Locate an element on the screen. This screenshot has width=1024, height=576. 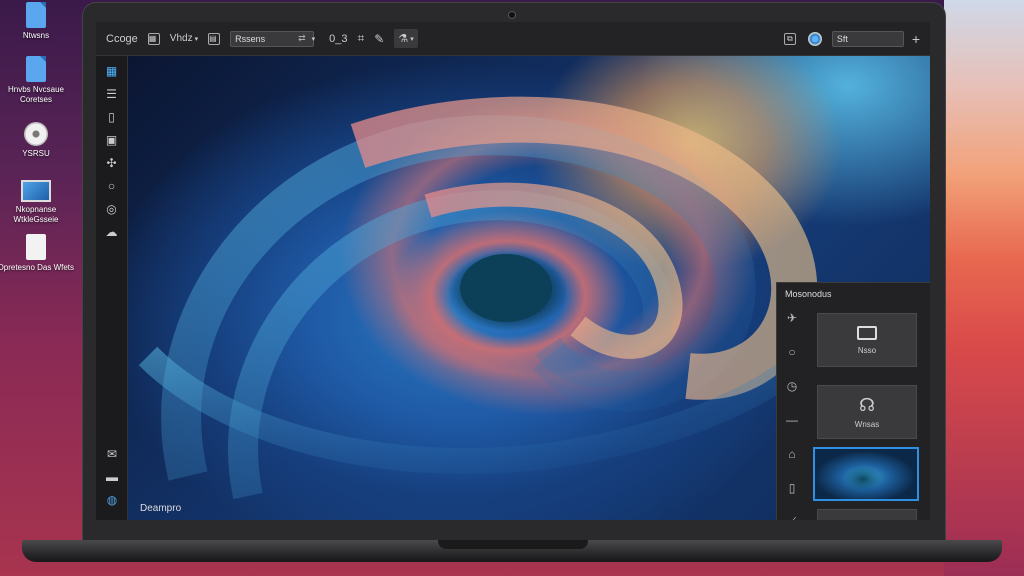
desktop-icon-label: Hnvbs Nvcsaue Coretses is located at coordinates (36, 94).